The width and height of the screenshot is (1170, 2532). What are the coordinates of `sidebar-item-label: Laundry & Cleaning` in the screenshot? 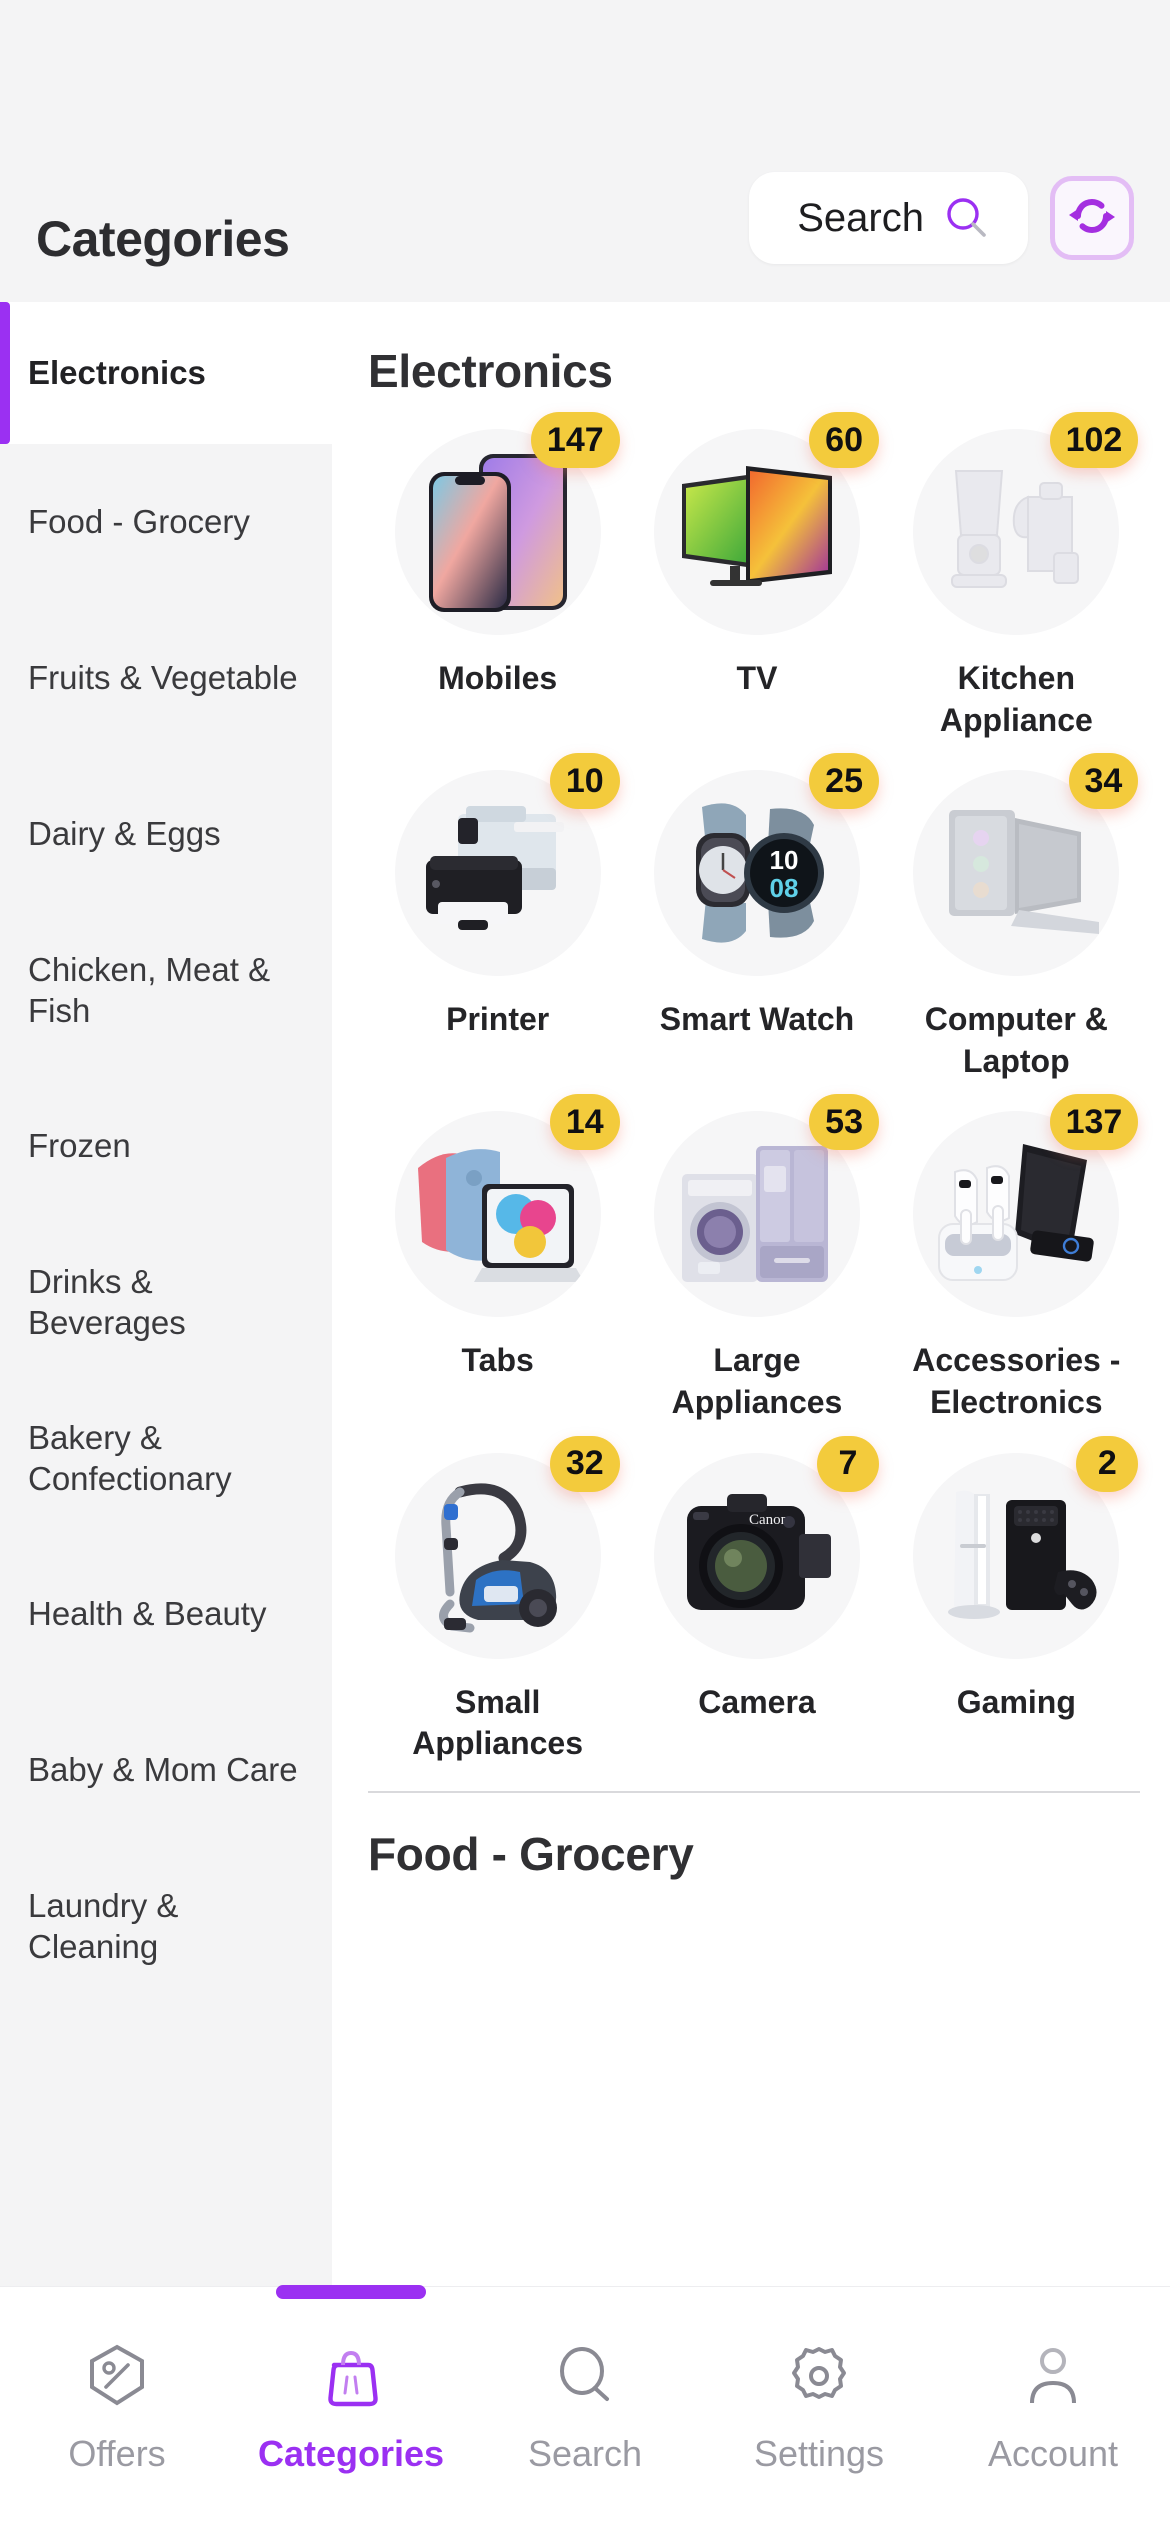 It's located at (103, 1925).